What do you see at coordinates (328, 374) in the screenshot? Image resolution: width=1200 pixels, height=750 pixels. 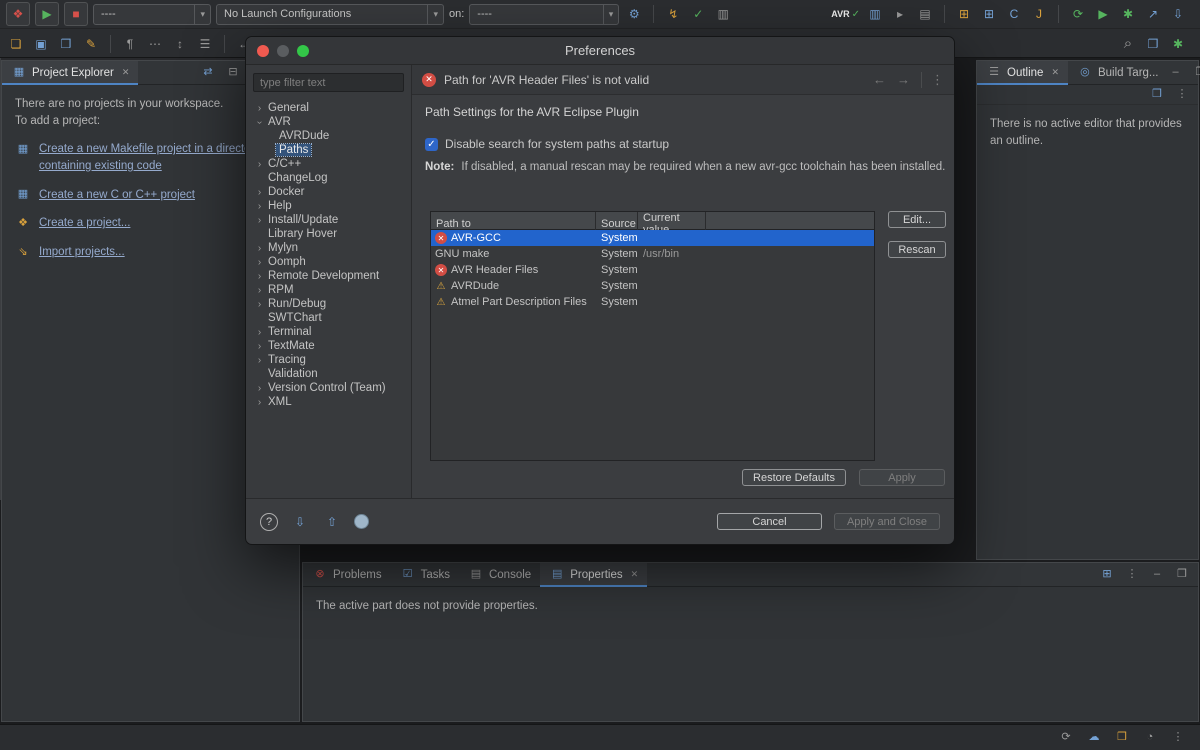 I see `pref-tree-item-validation: Validation` at bounding box center [328, 374].